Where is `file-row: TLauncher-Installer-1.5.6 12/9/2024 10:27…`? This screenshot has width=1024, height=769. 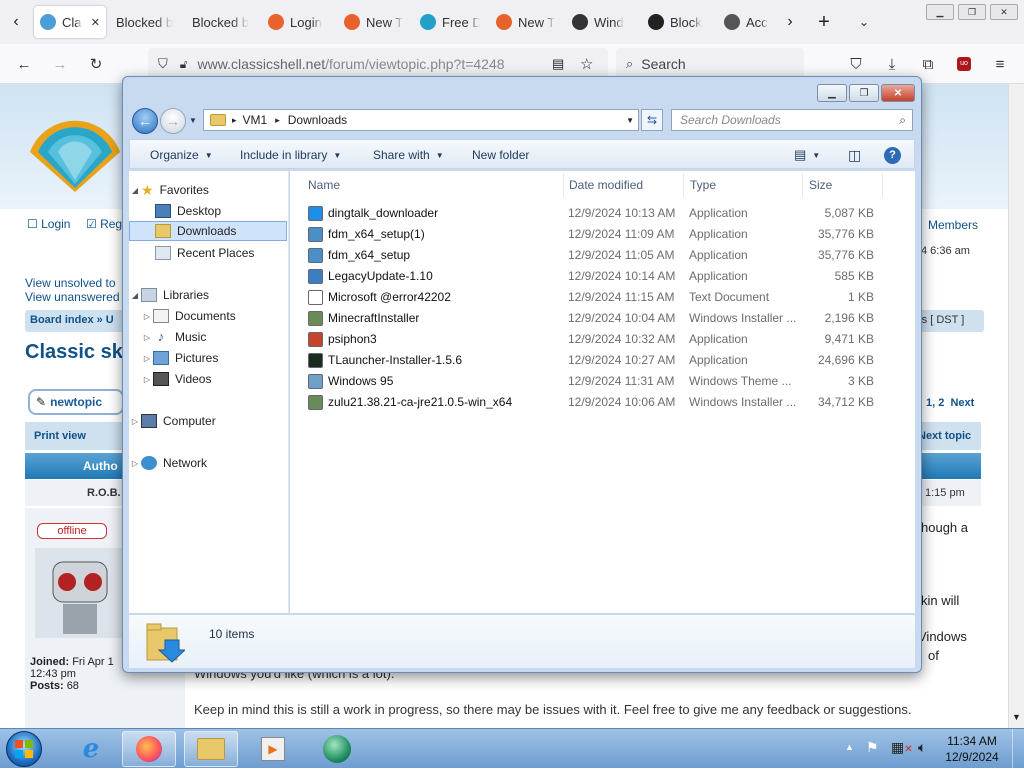
file-row: TLauncher-Installer-1.5.6 12/9/2024 10:27… is located at coordinates (590, 360).